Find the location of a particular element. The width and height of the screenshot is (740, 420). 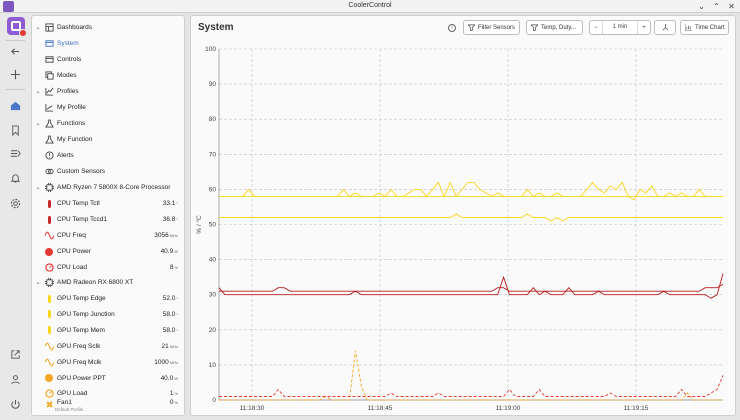

tree-sensor-row: CPU Load 8% is located at coordinates (108, 267).